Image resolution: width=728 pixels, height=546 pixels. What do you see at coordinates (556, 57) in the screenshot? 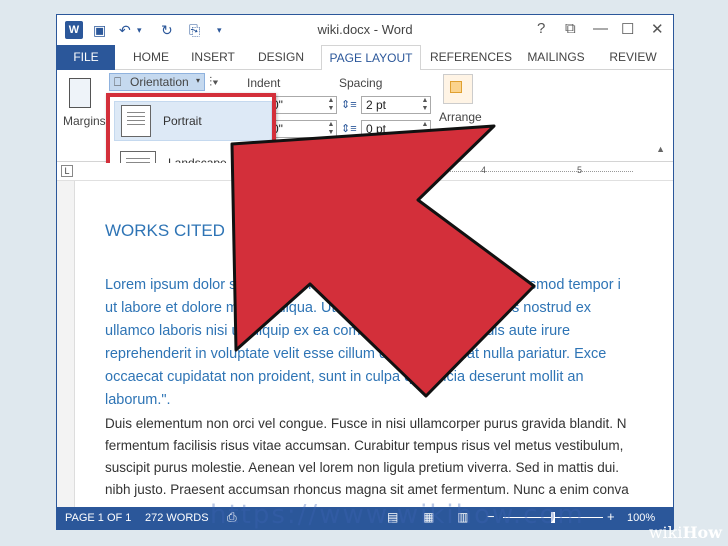
I see `tab-mailings: MAILINGS` at bounding box center [556, 57].